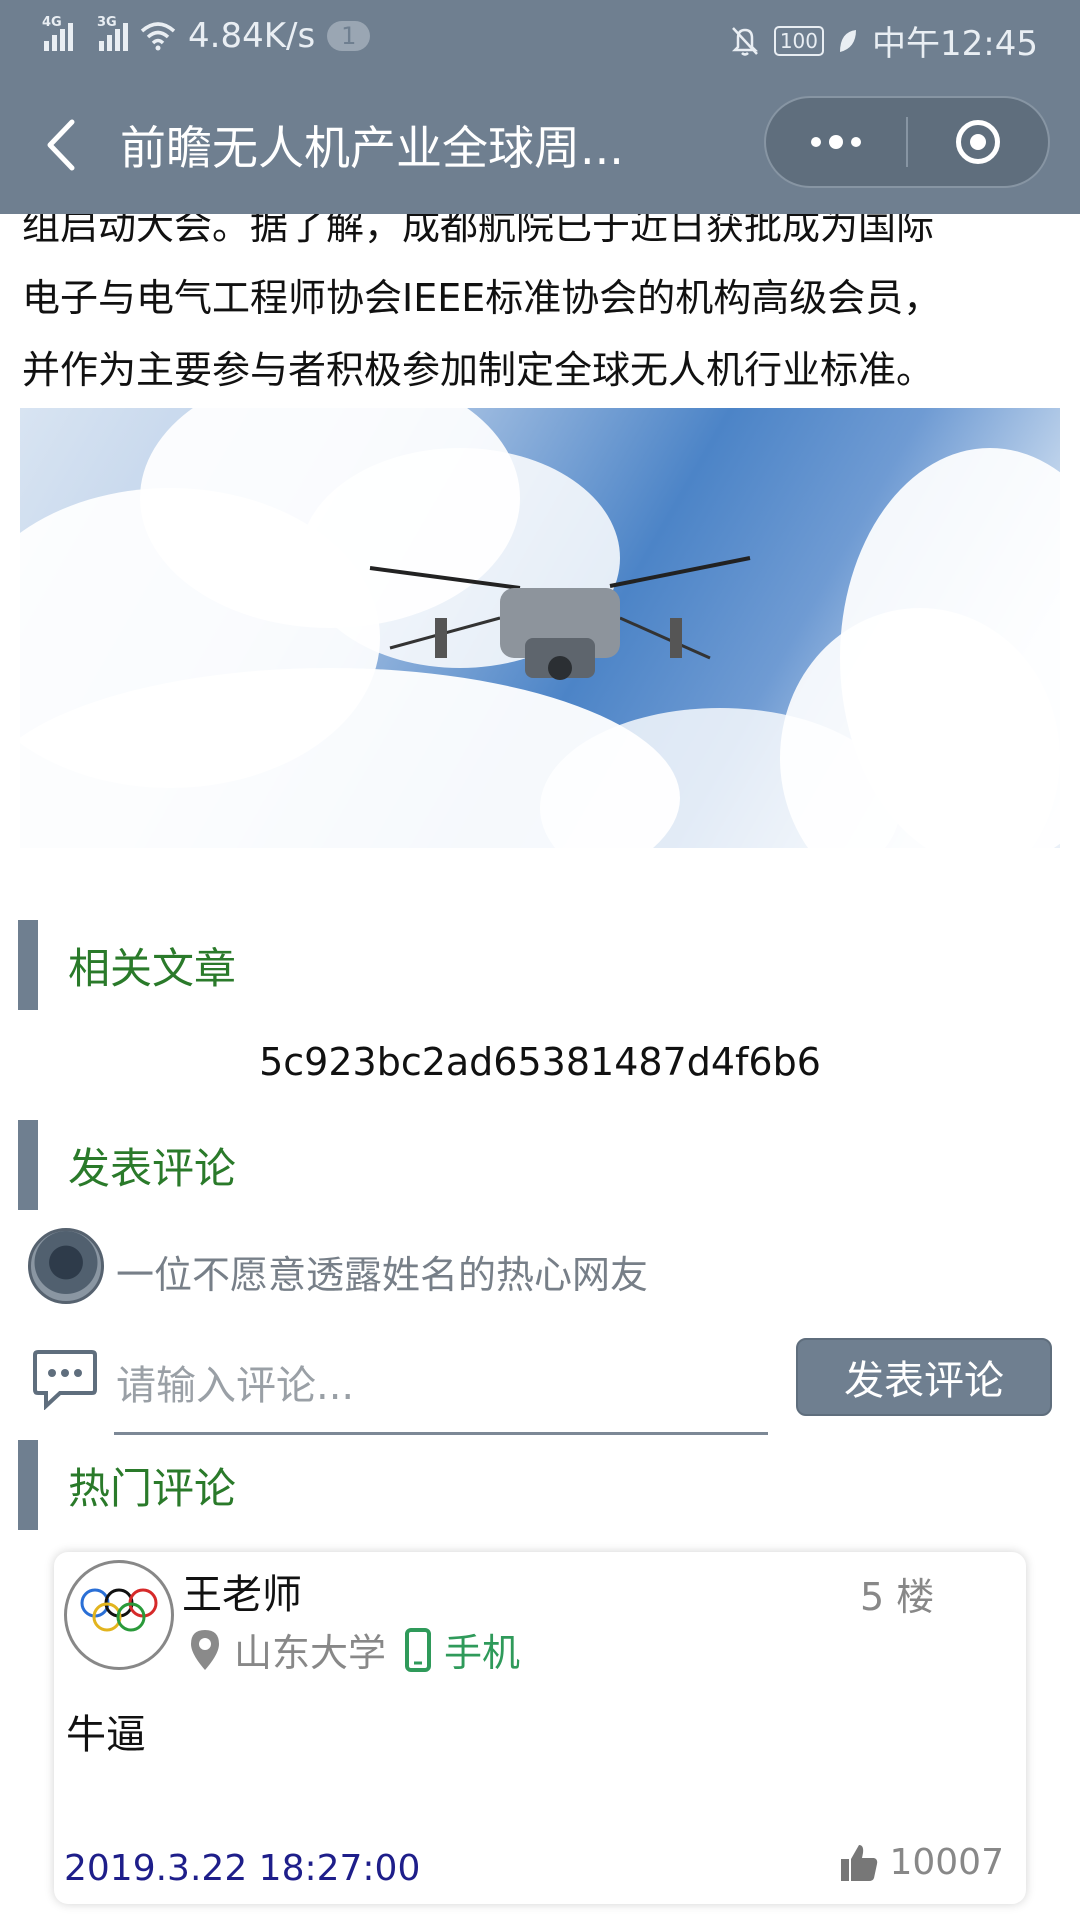 This screenshot has width=1080, height=1920. What do you see at coordinates (482, 1653) in the screenshot?
I see `commenter-device: 手机` at bounding box center [482, 1653].